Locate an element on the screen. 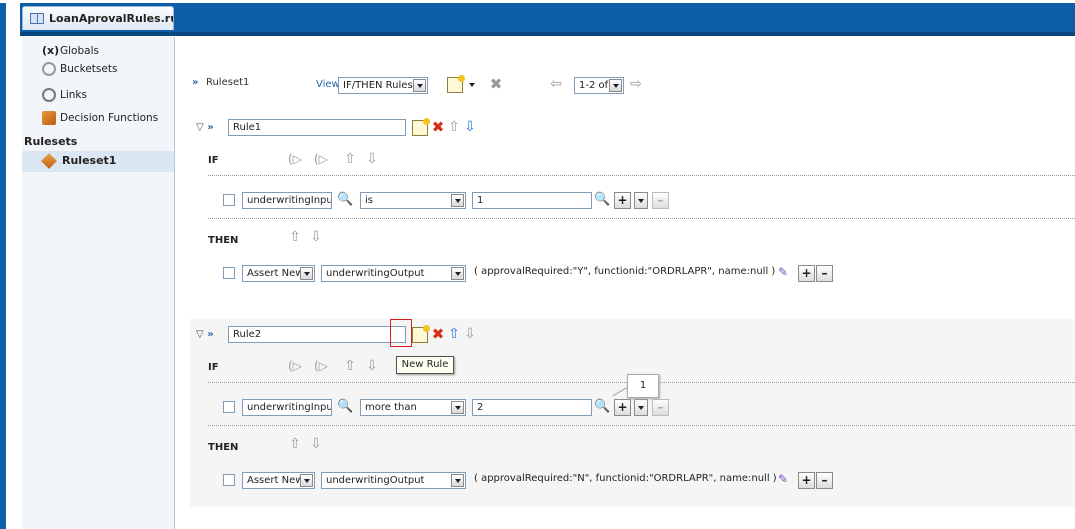 This screenshot has width=1075, height=529. step-callout: 1 is located at coordinates (643, 386).